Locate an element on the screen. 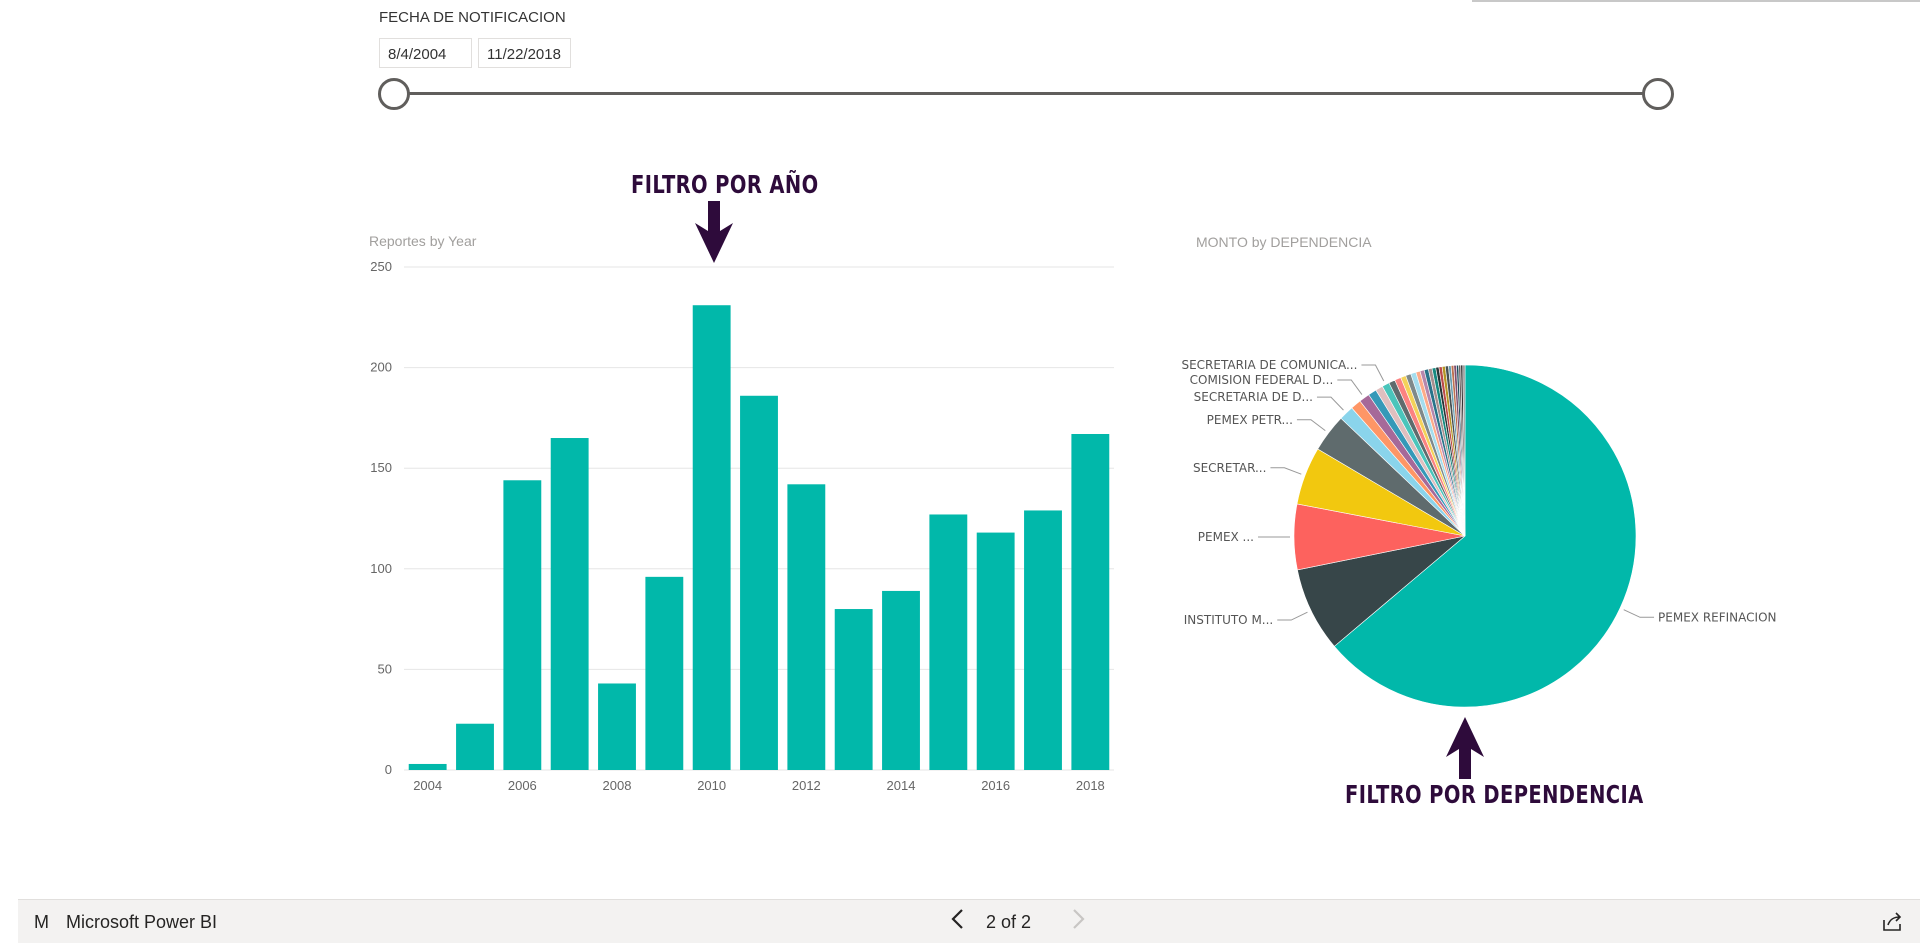 Image resolution: width=1920 pixels, height=943 pixels. bar-2010 is located at coordinates (711, 537).